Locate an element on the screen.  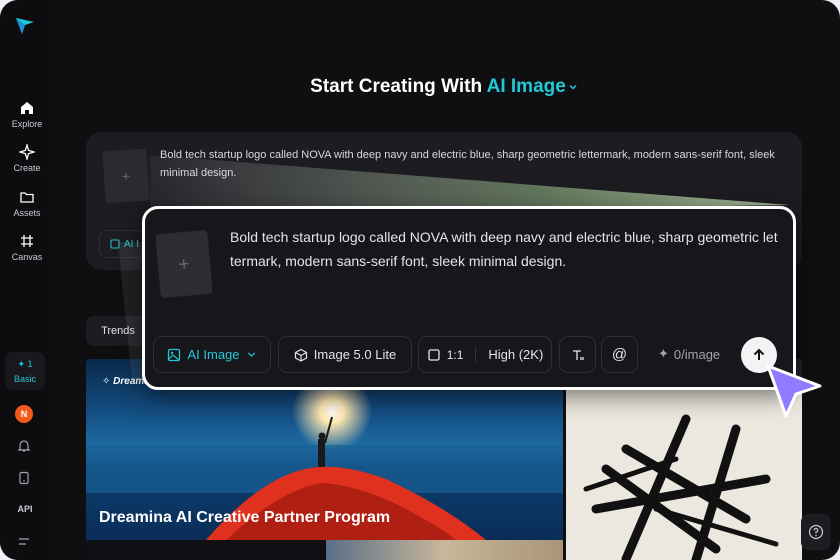
cost-label: 0/image is located at coordinates (697, 354).